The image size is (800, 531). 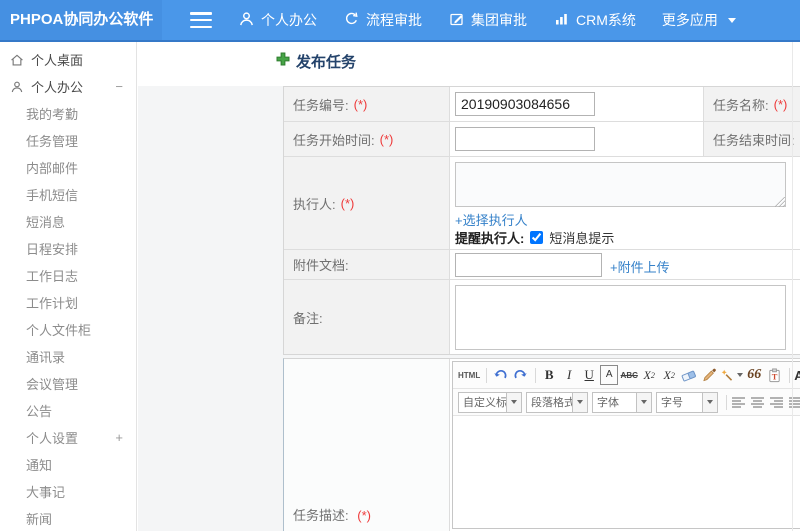 I want to click on collapse-toggle: −, so click(x=119, y=86).